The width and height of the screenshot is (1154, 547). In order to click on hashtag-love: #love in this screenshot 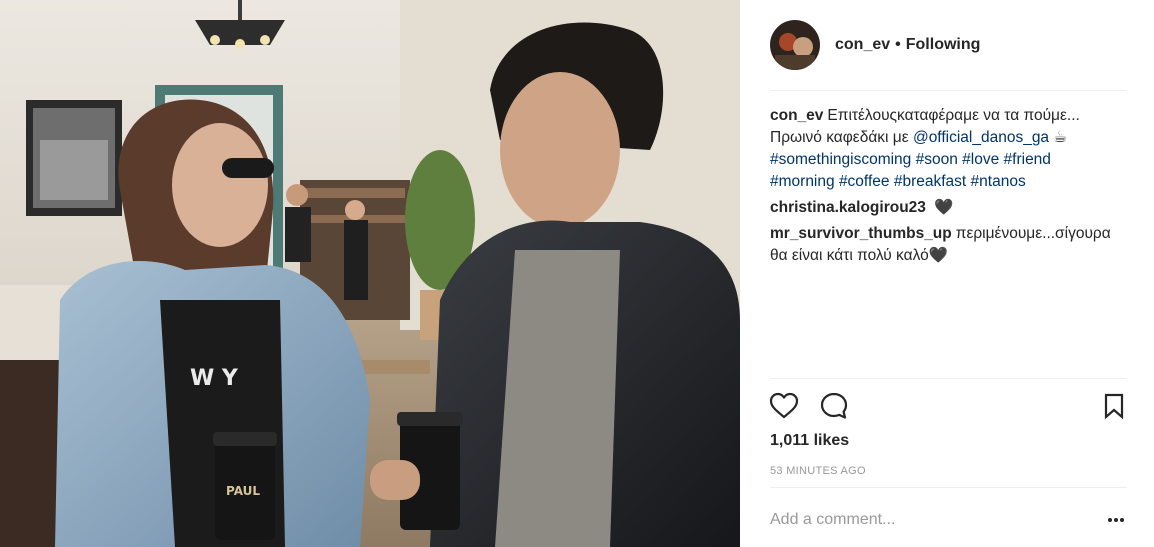, I will do `click(980, 159)`.